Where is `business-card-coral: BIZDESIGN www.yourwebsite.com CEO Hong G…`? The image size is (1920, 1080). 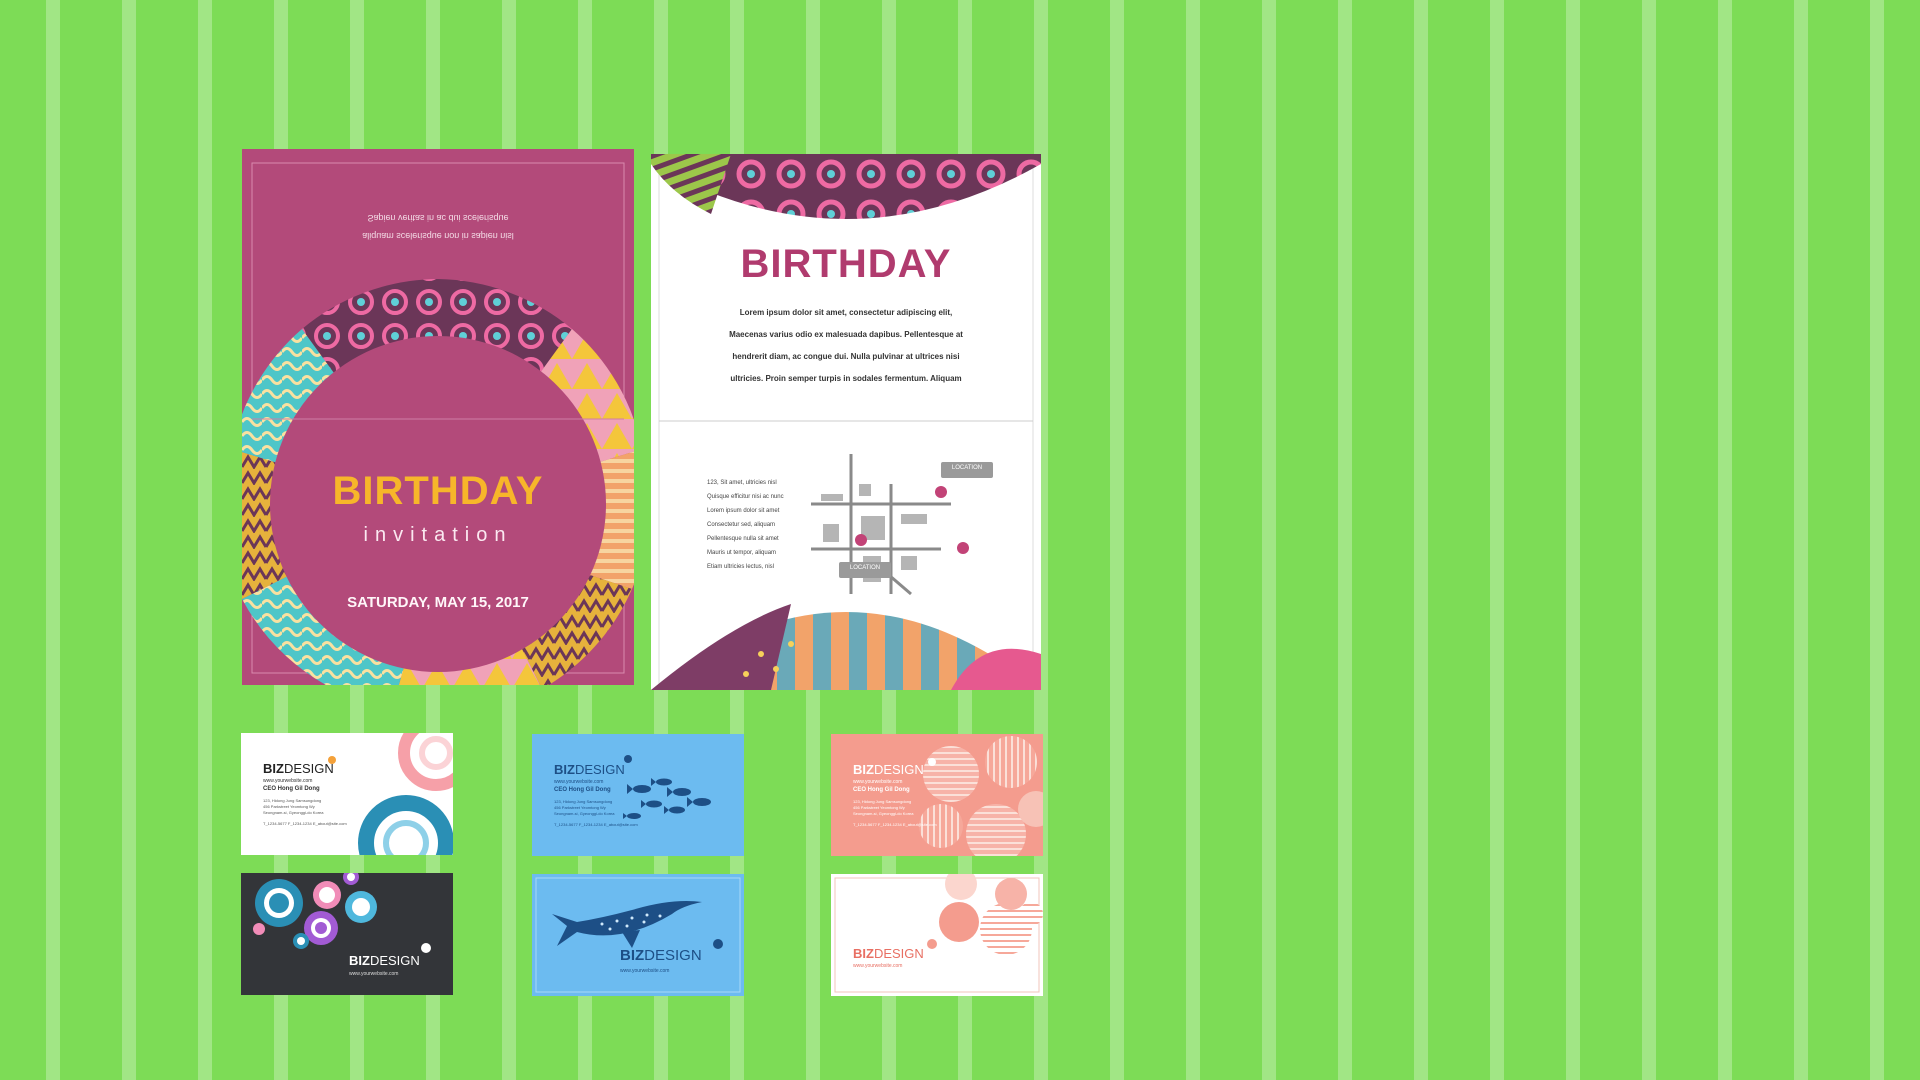 business-card-coral: BIZDESIGN www.yourwebsite.com CEO Hong G… is located at coordinates (937, 795).